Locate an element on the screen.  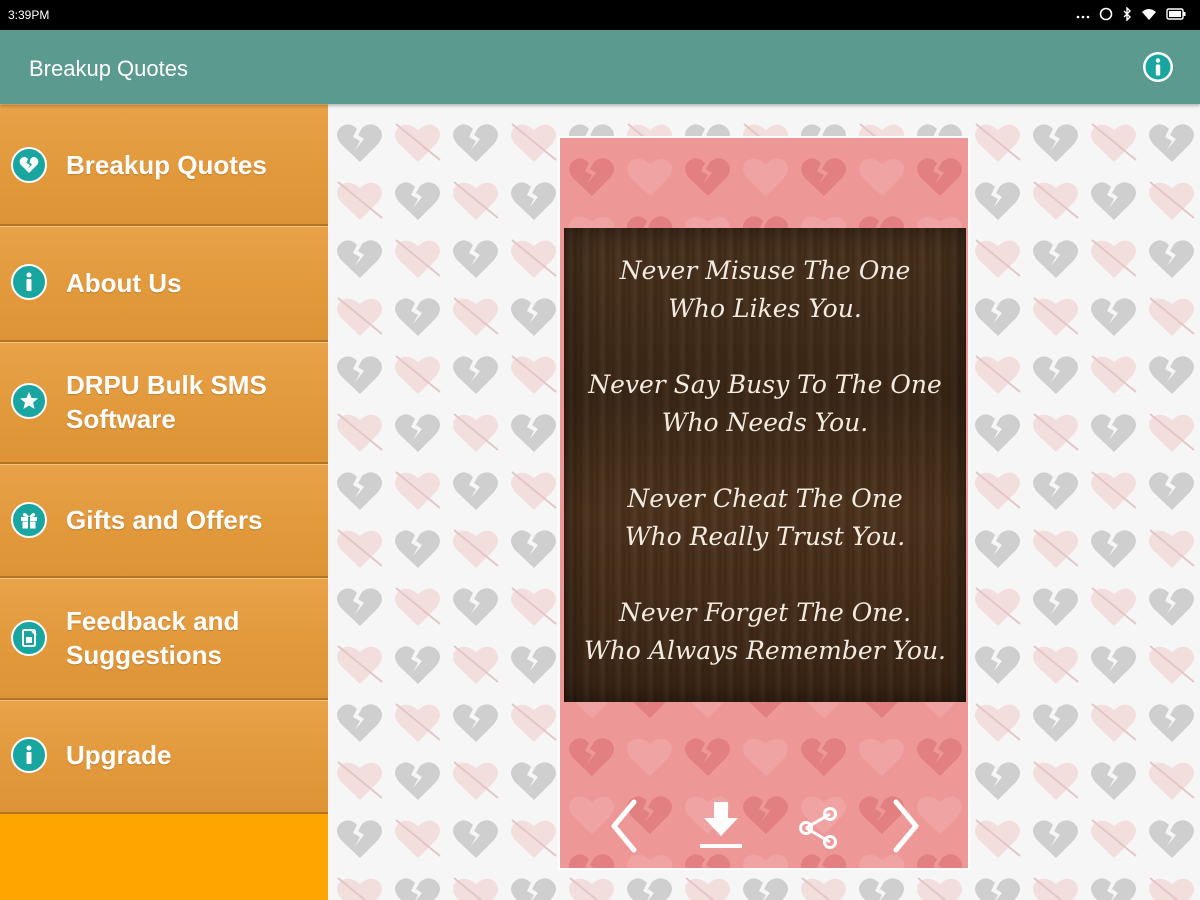
download-icon is located at coordinates (721, 825).